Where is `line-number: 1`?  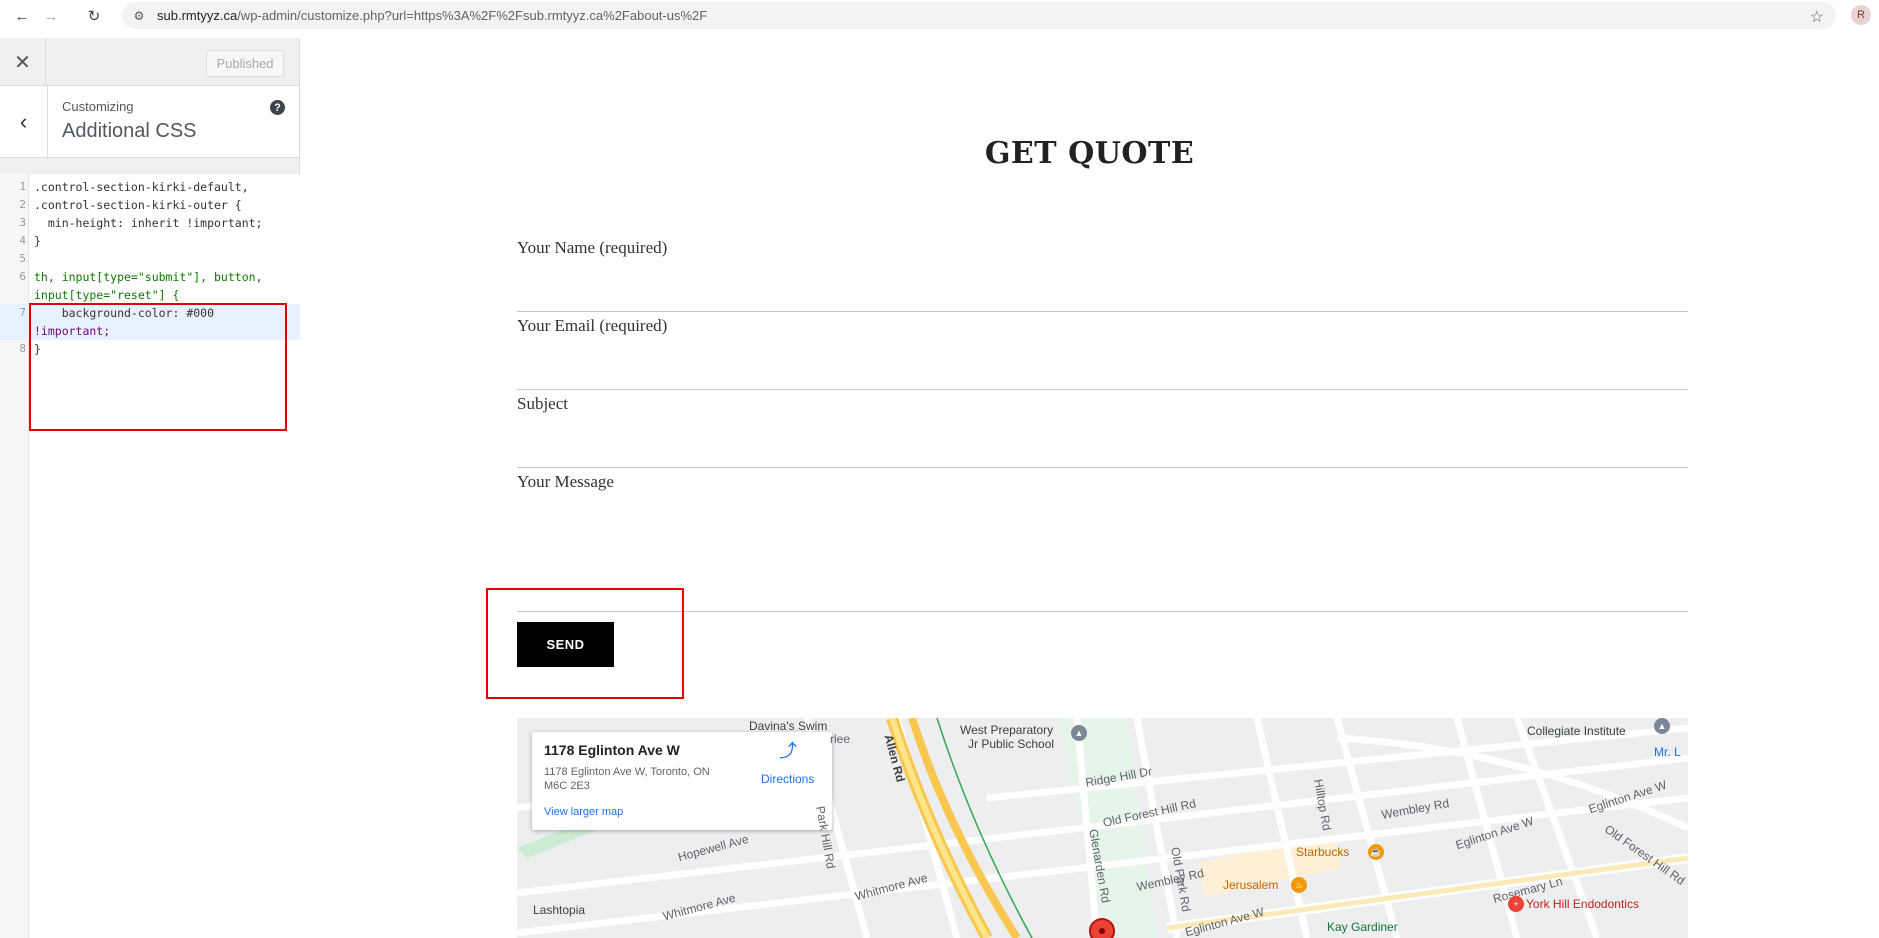
line-number: 1 is located at coordinates (22, 186).